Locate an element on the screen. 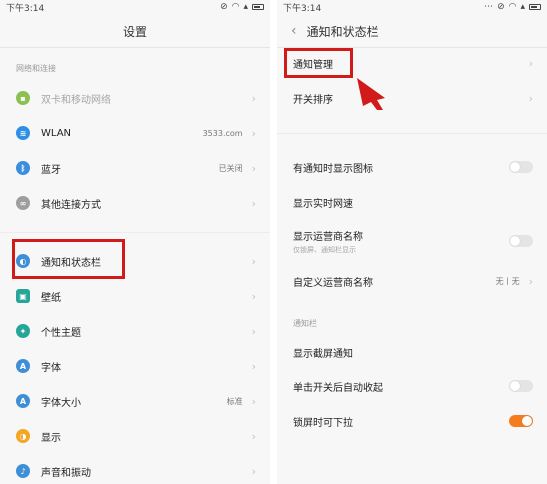 Image resolution: width=547 pixels, height=484 pixels. item-label: 显示实时网速 is located at coordinates (323, 204).